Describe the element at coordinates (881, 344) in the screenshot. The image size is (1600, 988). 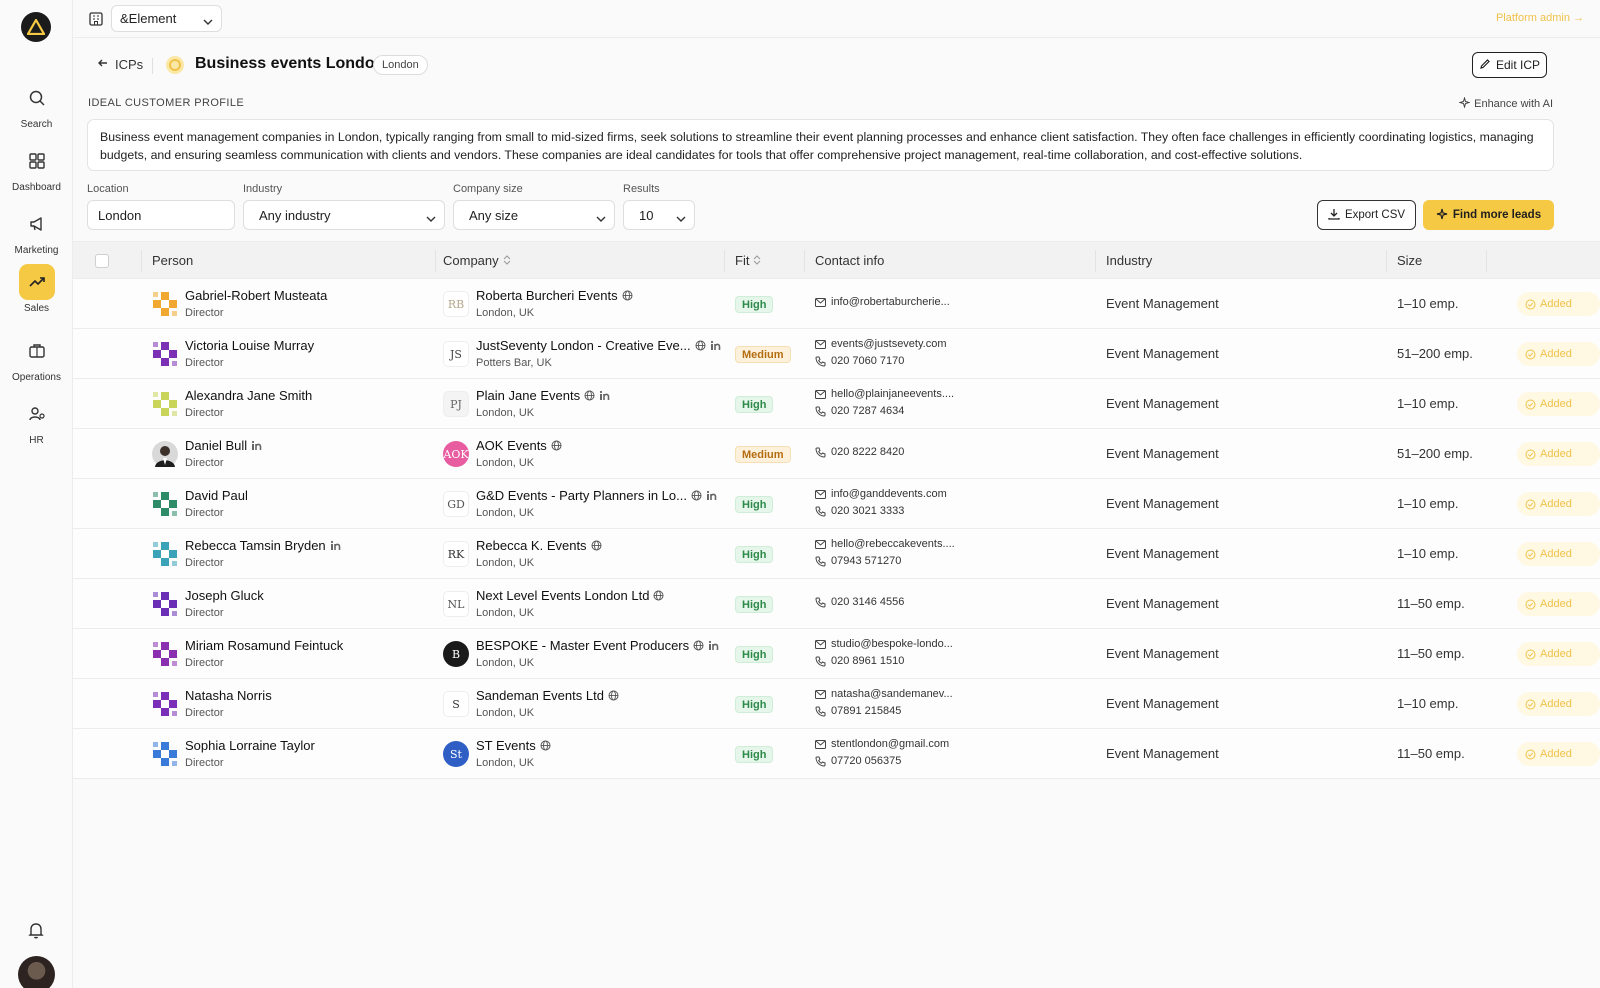
I see `contact-email: events@justsevety.com` at that location.